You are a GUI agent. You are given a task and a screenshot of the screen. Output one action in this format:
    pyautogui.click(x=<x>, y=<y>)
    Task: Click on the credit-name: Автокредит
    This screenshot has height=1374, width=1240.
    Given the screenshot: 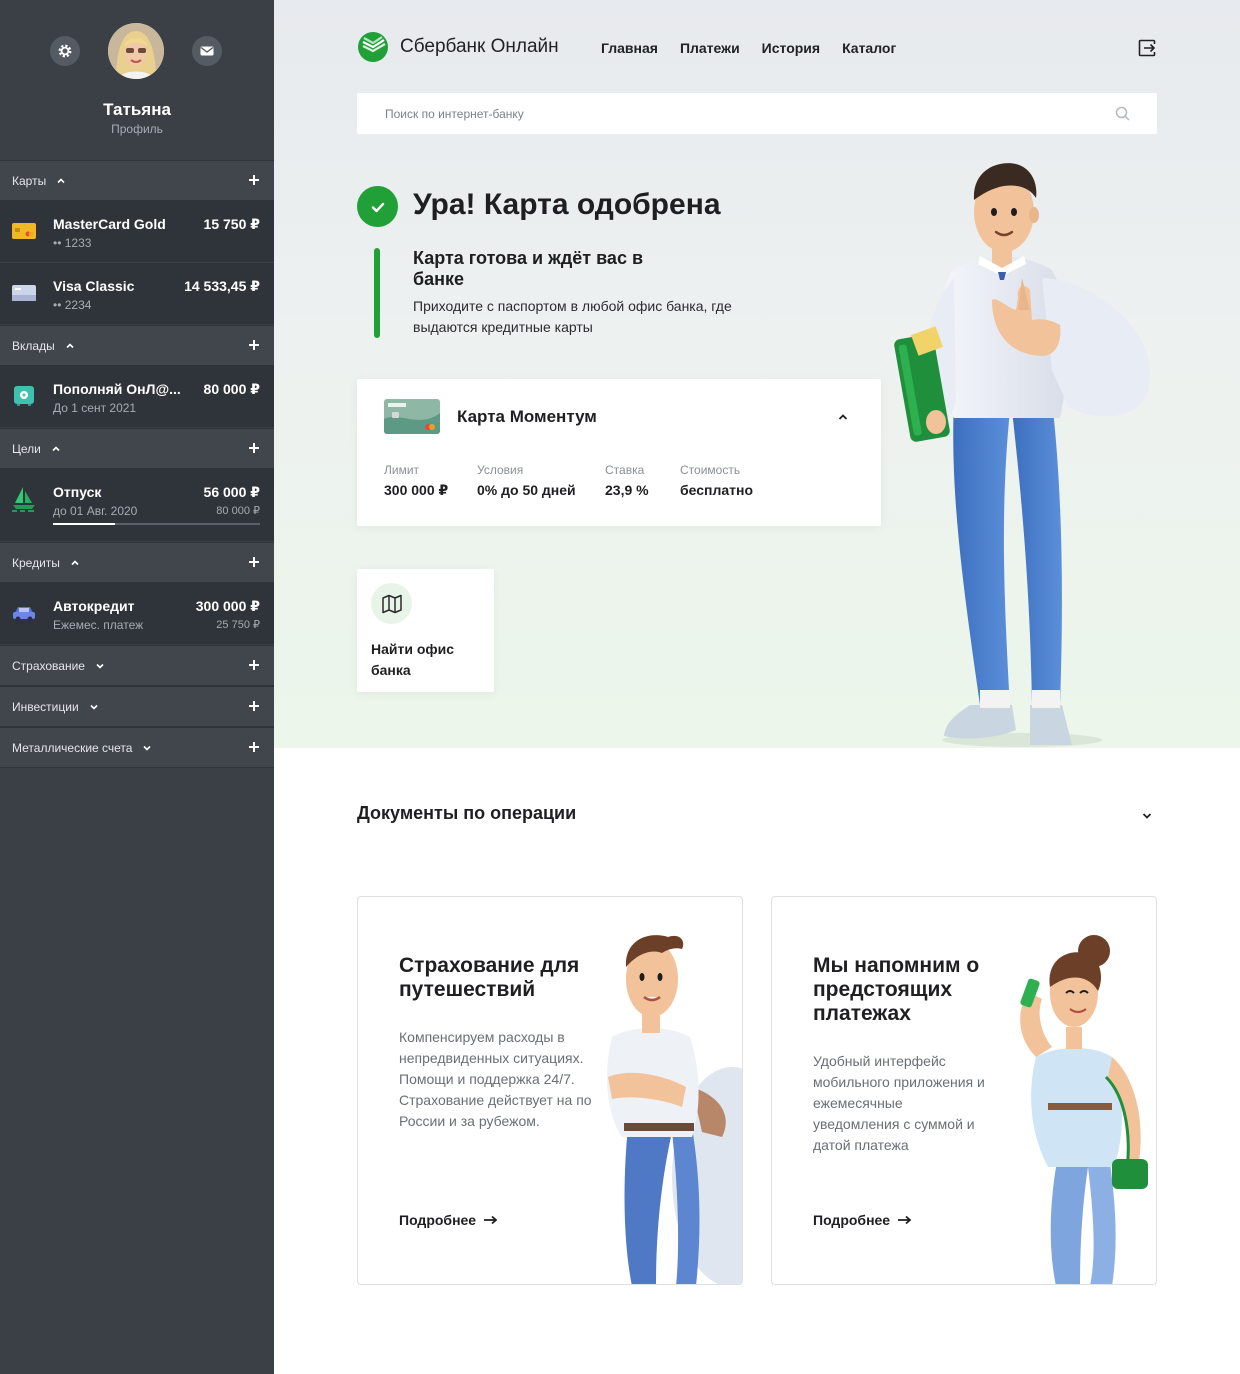 What is the action you would take?
    pyautogui.click(x=94, y=606)
    